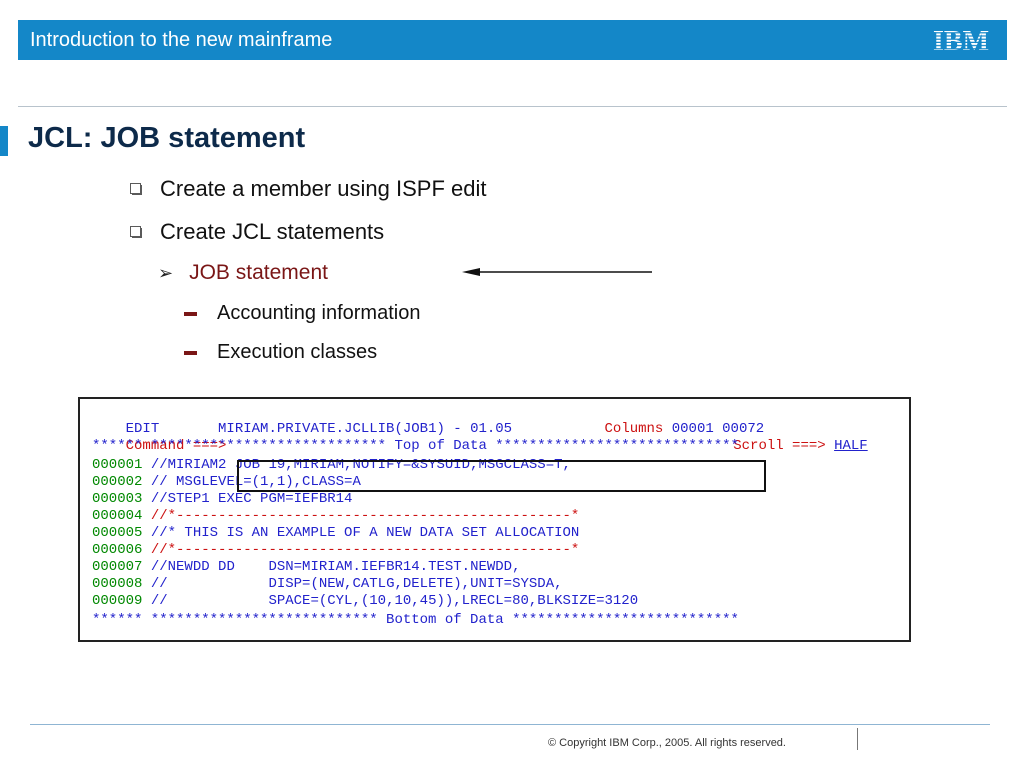  What do you see at coordinates (323, 188) in the screenshot?
I see `bullet-text: Create a member using ISPF edit` at bounding box center [323, 188].